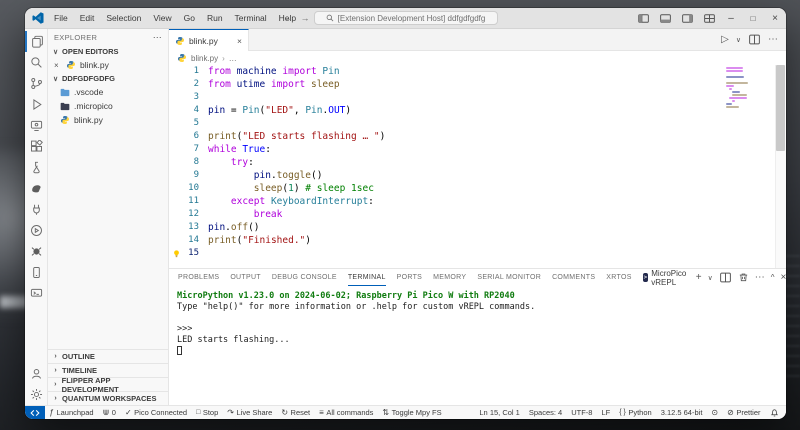 The height and width of the screenshot is (430, 800). I want to click on breadcrumb-file: blink.py, so click(204, 58).